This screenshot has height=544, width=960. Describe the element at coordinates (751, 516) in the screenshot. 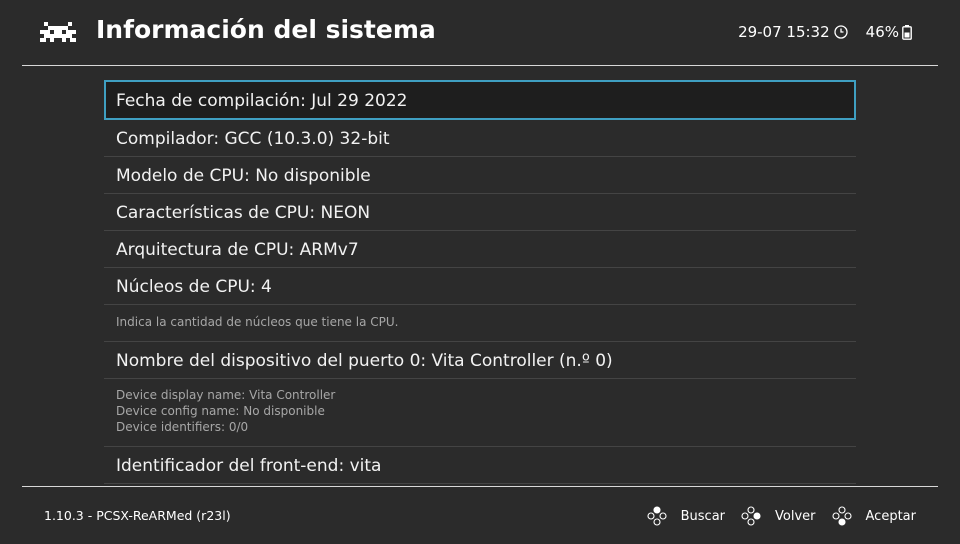

I see `face-buttons-right-icon` at that location.